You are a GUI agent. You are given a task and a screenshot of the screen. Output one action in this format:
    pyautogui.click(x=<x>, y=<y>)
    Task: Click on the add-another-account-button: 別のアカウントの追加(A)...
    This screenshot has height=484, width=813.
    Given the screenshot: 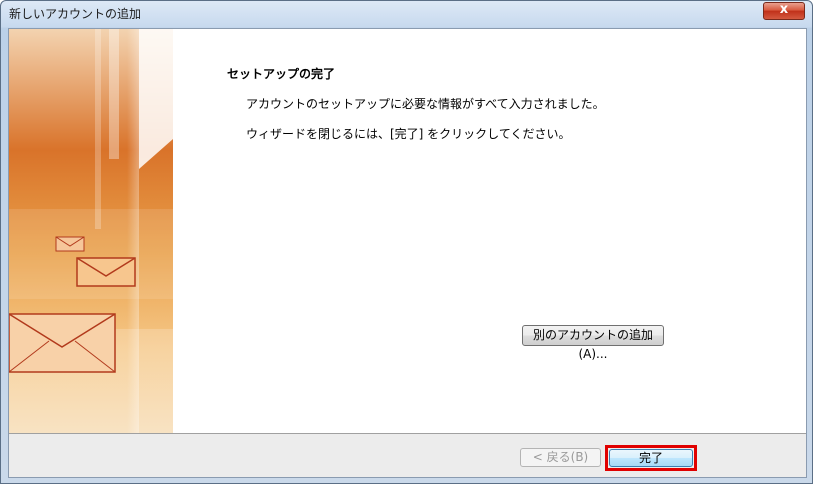 What is the action you would take?
    pyautogui.click(x=593, y=343)
    